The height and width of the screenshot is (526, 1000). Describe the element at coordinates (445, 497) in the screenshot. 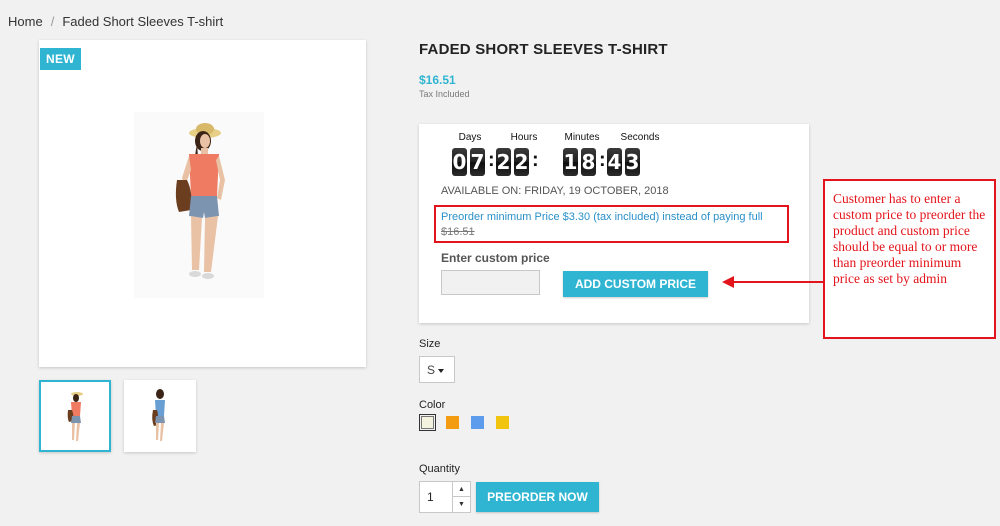

I see `quantity-stepper: 1 ▲ ▼` at that location.